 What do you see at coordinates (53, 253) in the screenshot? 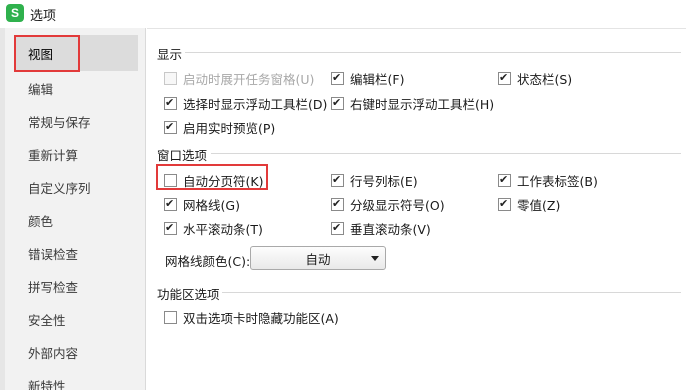
I see `sidebar-item-error-checking: 错误检查` at bounding box center [53, 253].